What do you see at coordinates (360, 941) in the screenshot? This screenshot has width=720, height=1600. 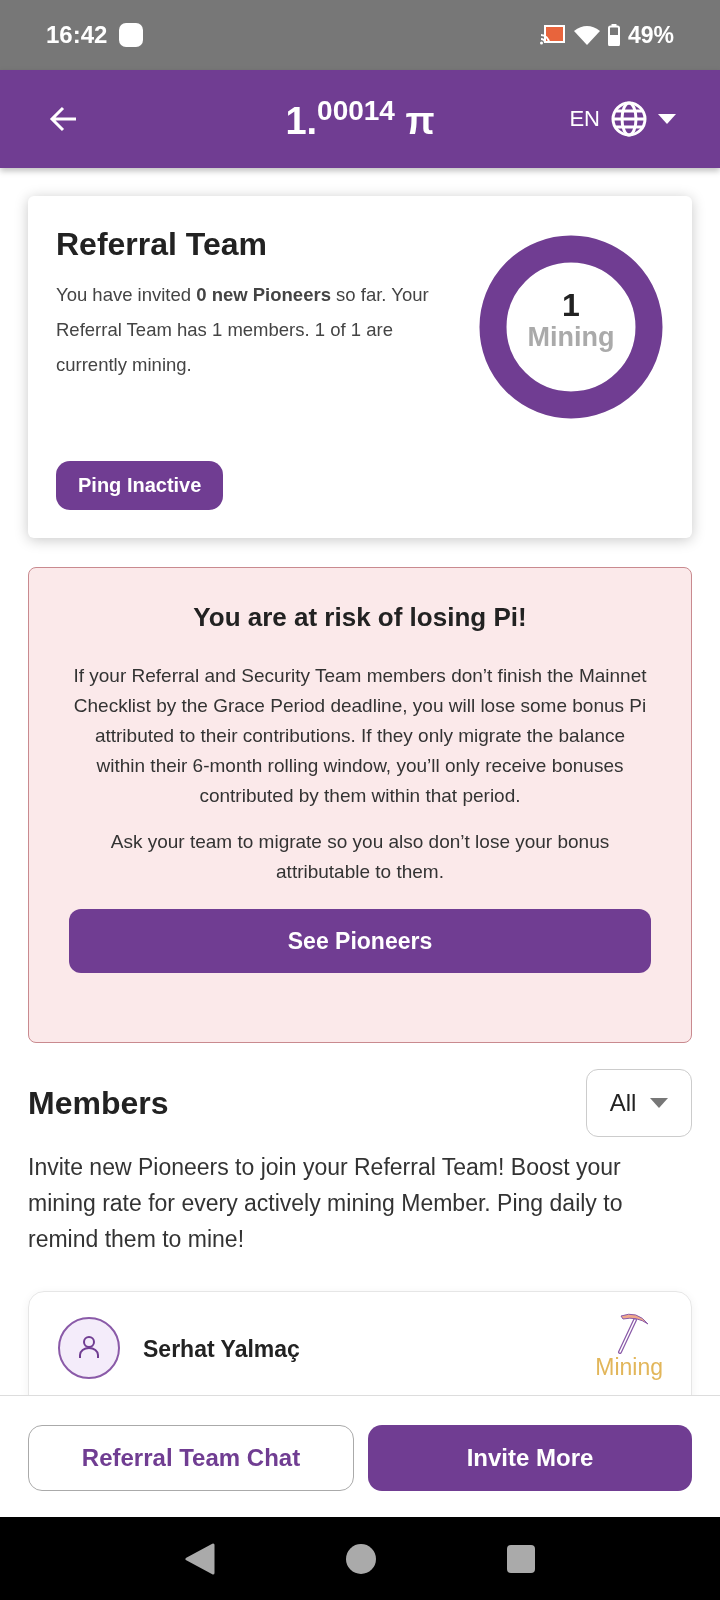 I see `see-pioneers-button: See Pioneers` at bounding box center [360, 941].